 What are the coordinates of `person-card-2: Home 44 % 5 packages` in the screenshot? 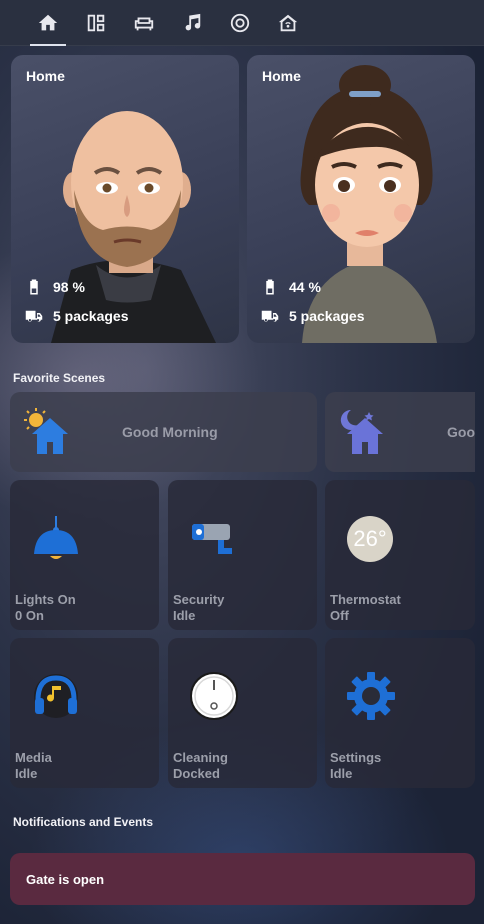 It's located at (361, 199).